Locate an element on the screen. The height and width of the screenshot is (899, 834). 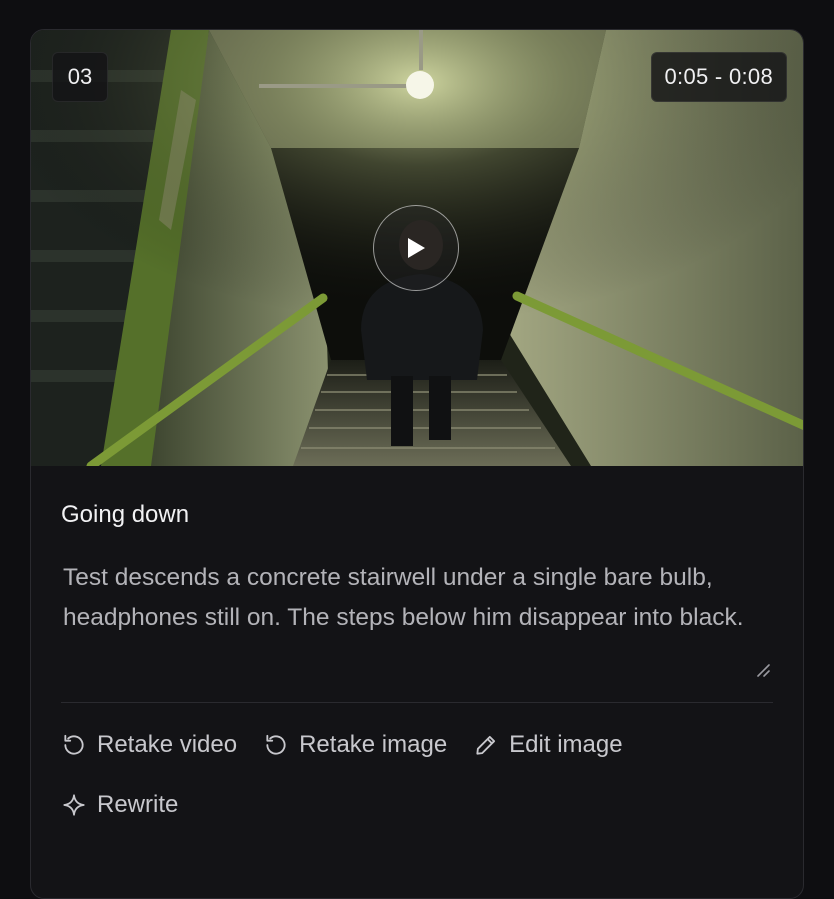
sparkle-icon is located at coordinates (74, 805).